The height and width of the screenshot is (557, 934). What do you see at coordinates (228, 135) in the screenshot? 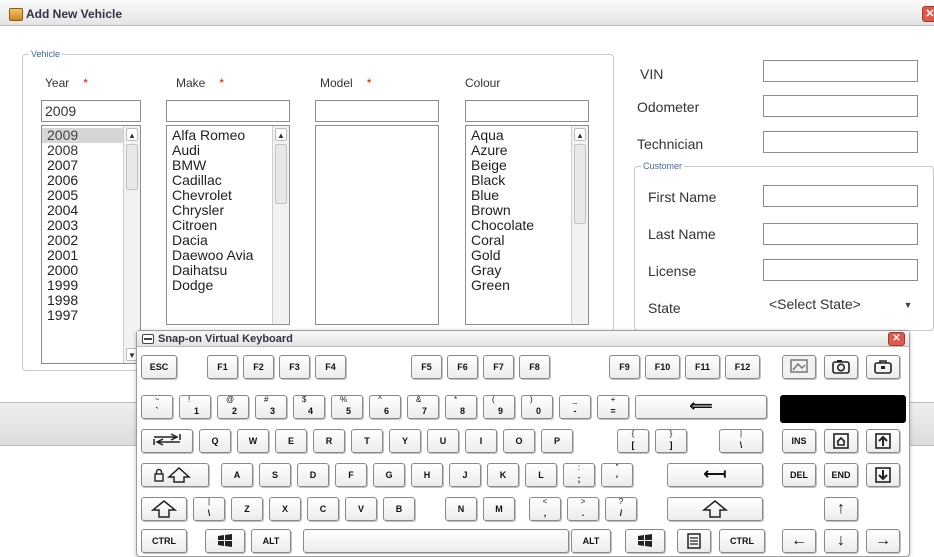
I see `make-item: Alfa Romeo` at bounding box center [228, 135].